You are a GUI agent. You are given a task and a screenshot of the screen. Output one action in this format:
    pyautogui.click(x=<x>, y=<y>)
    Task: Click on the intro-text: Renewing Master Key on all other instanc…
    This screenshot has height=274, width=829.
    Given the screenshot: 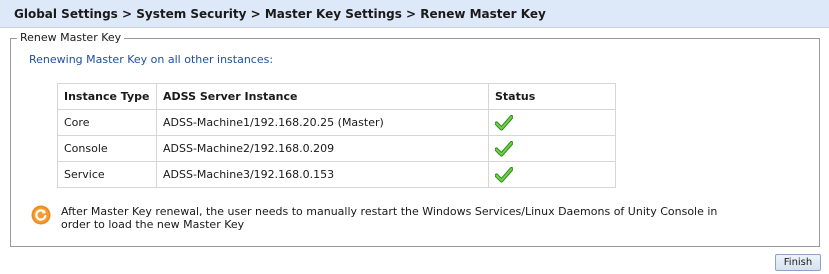 What is the action you would take?
    pyautogui.click(x=151, y=59)
    